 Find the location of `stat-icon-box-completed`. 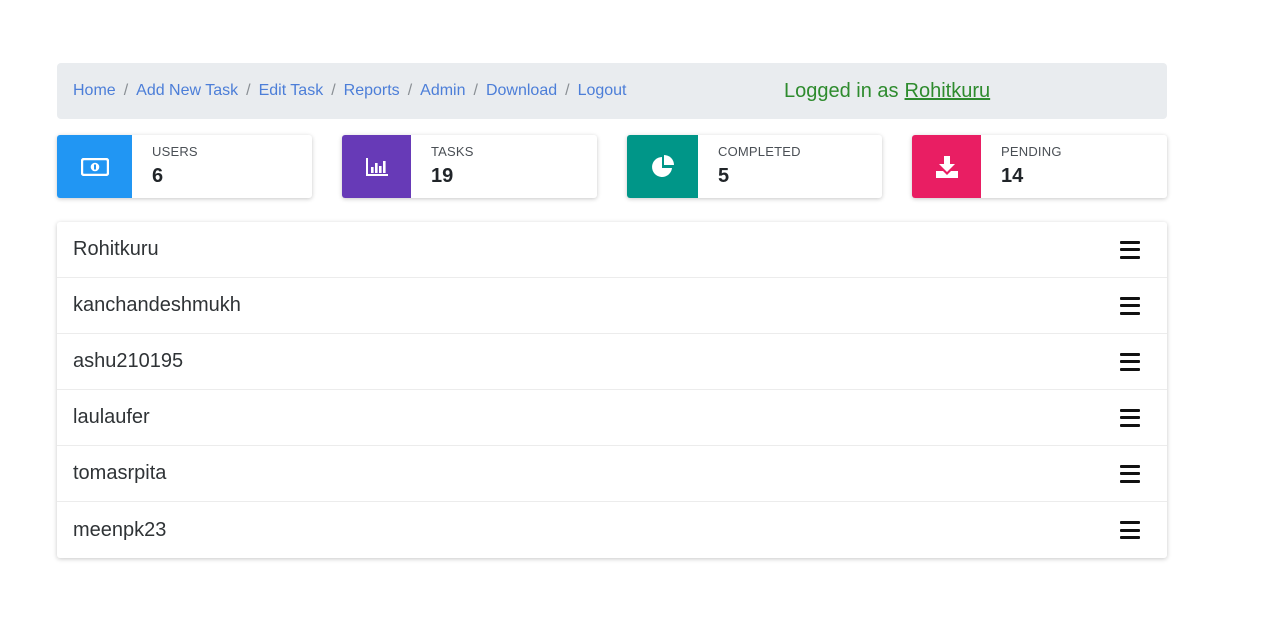

stat-icon-box-completed is located at coordinates (662, 166).